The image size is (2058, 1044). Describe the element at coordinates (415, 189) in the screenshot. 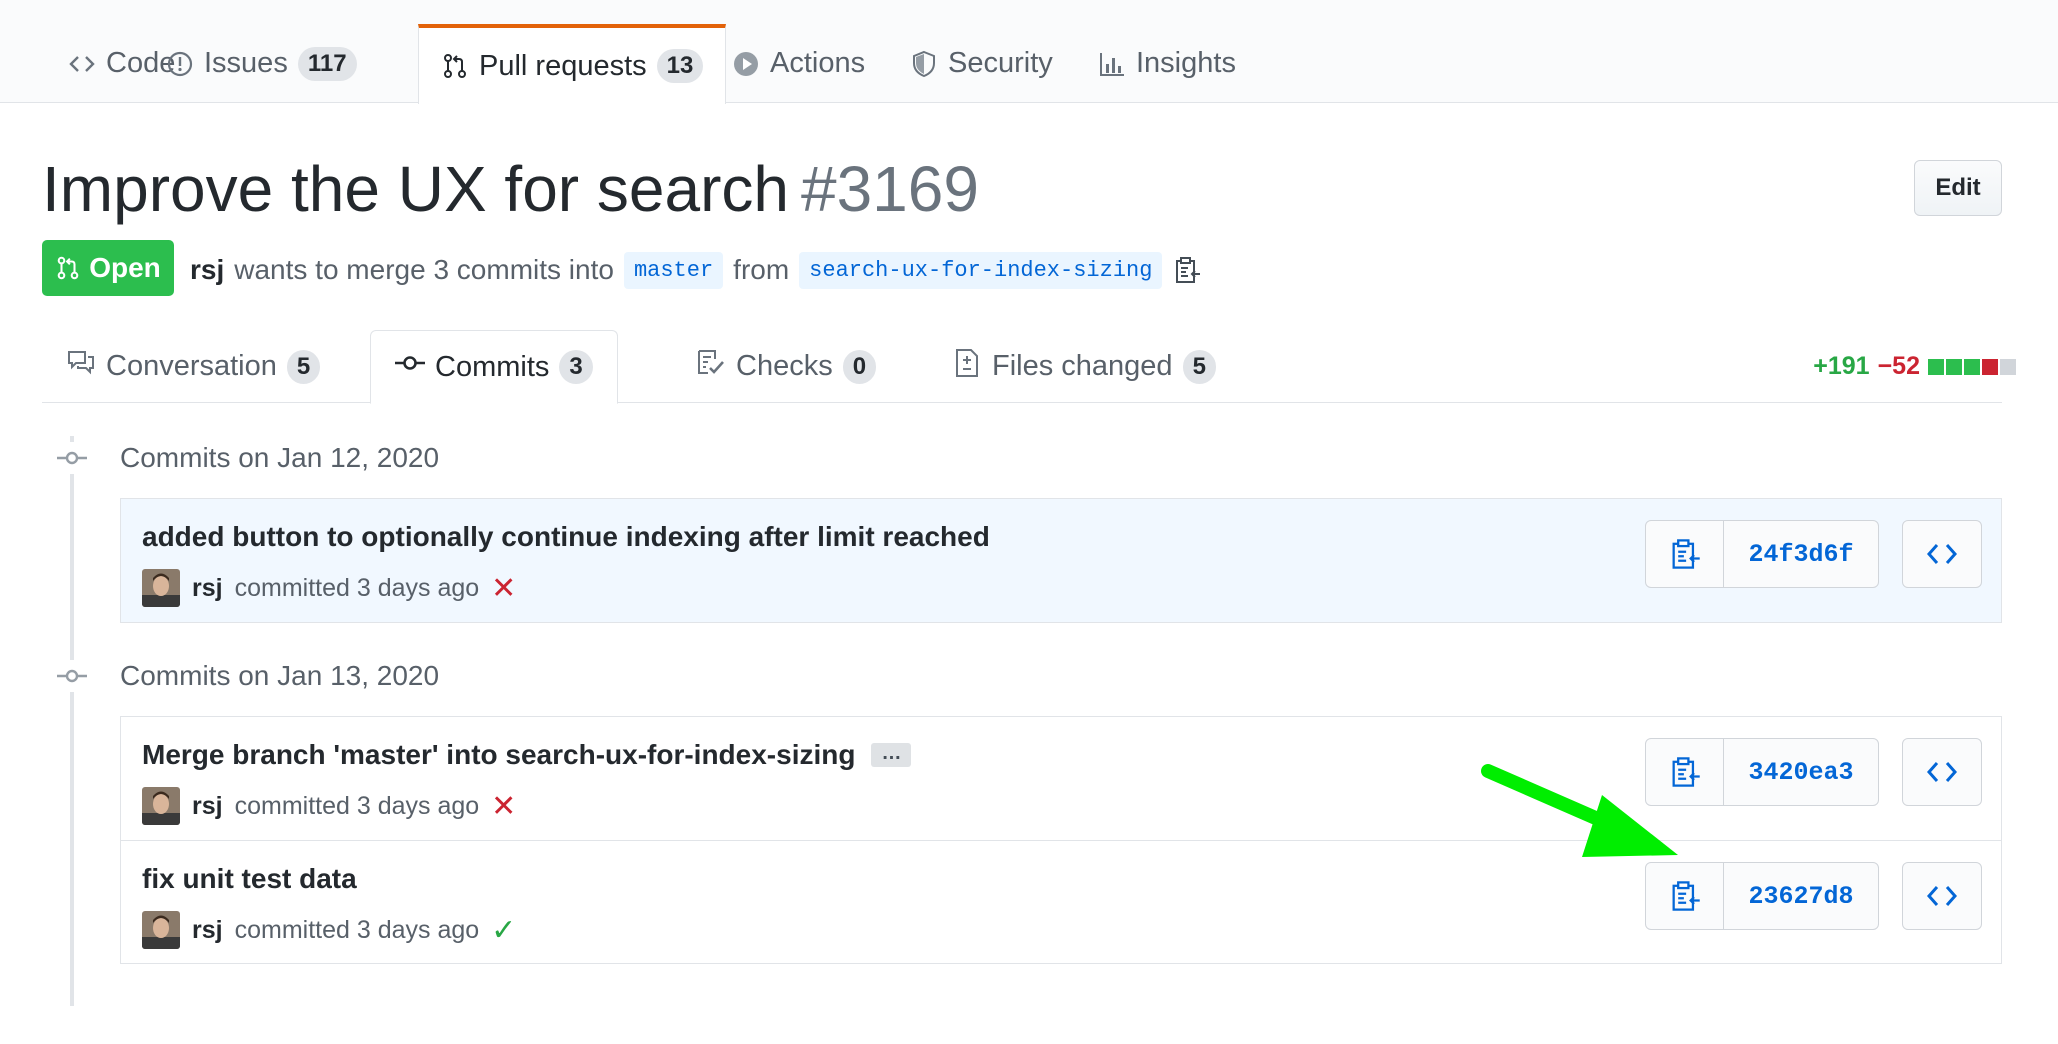

I see `pr-title-text: Improve the UX for search` at that location.